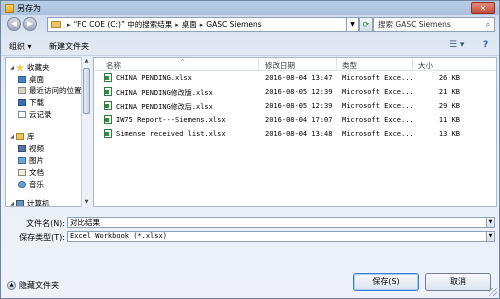 Image resolution: width=500 pixels, height=299 pixels. What do you see at coordinates (366, 24) in the screenshot?
I see `refresh-icon: ⟳` at bounding box center [366, 24].